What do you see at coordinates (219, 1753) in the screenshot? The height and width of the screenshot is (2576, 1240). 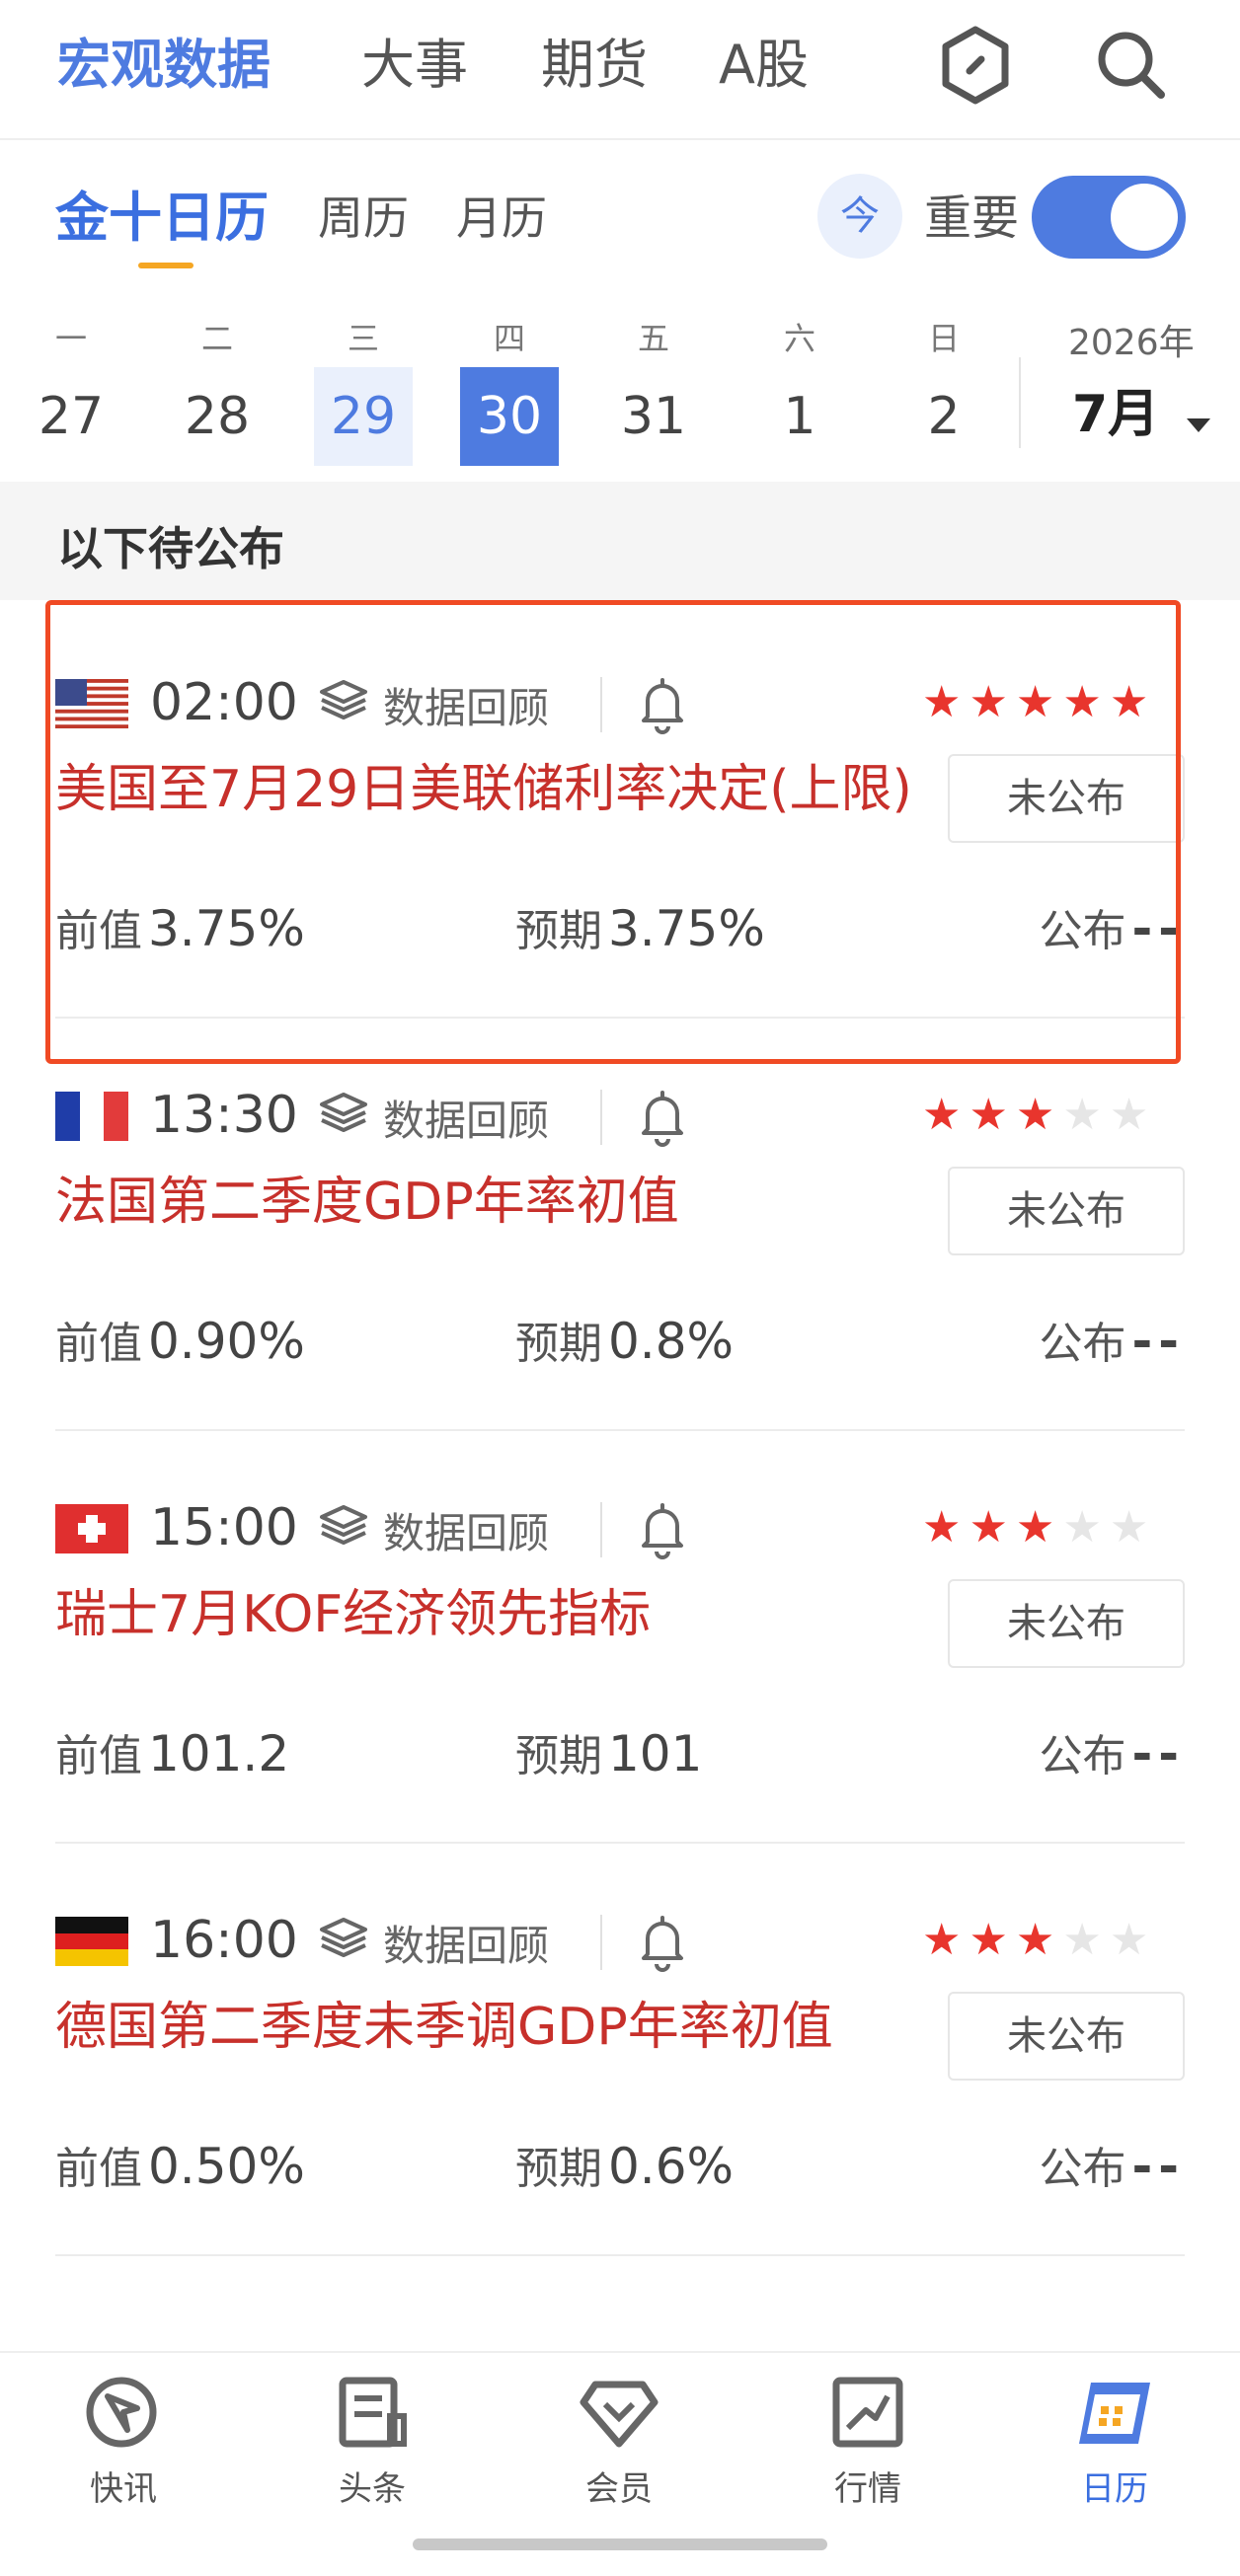 I see `previous-number: 101.2` at bounding box center [219, 1753].